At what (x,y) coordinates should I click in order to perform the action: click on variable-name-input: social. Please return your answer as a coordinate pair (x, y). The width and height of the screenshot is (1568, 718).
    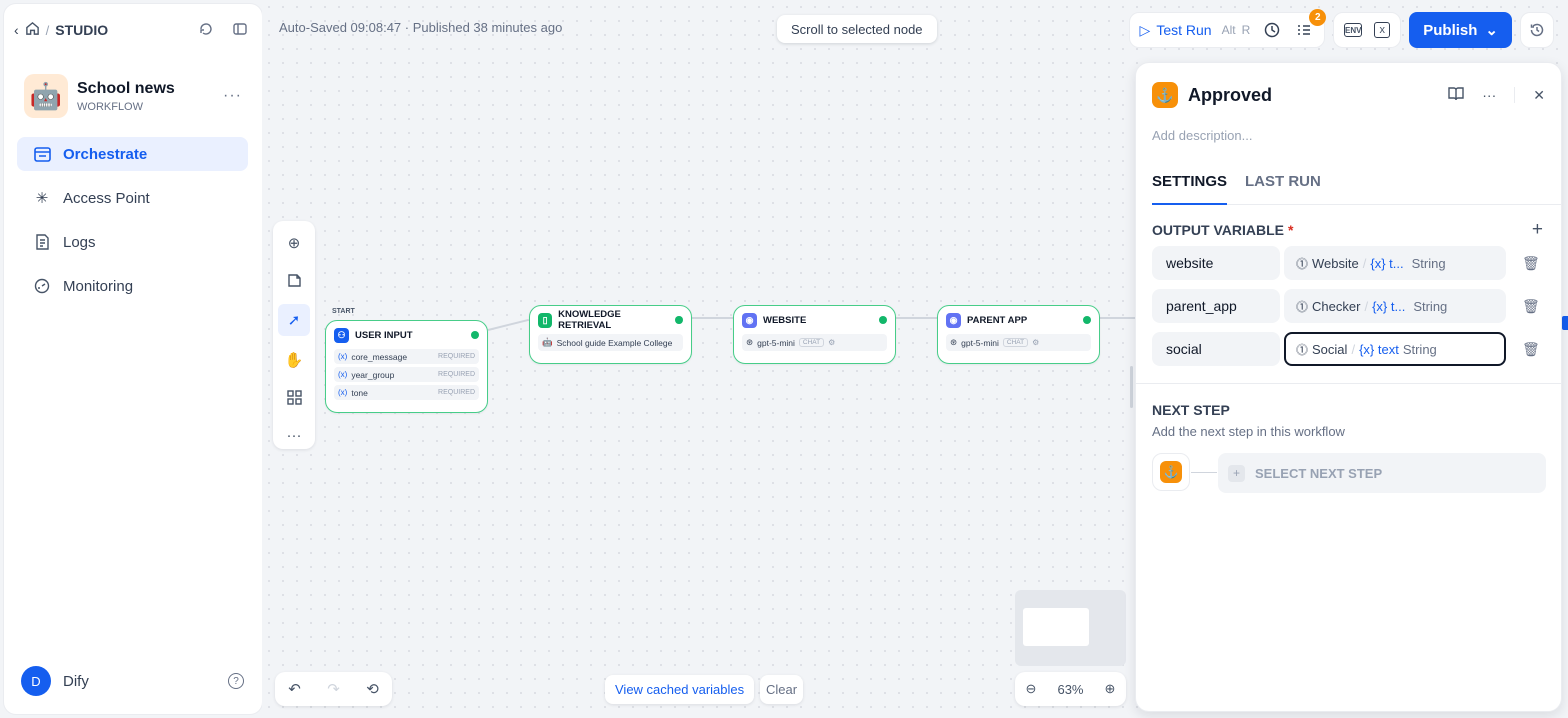
    Looking at the image, I should click on (1216, 349).